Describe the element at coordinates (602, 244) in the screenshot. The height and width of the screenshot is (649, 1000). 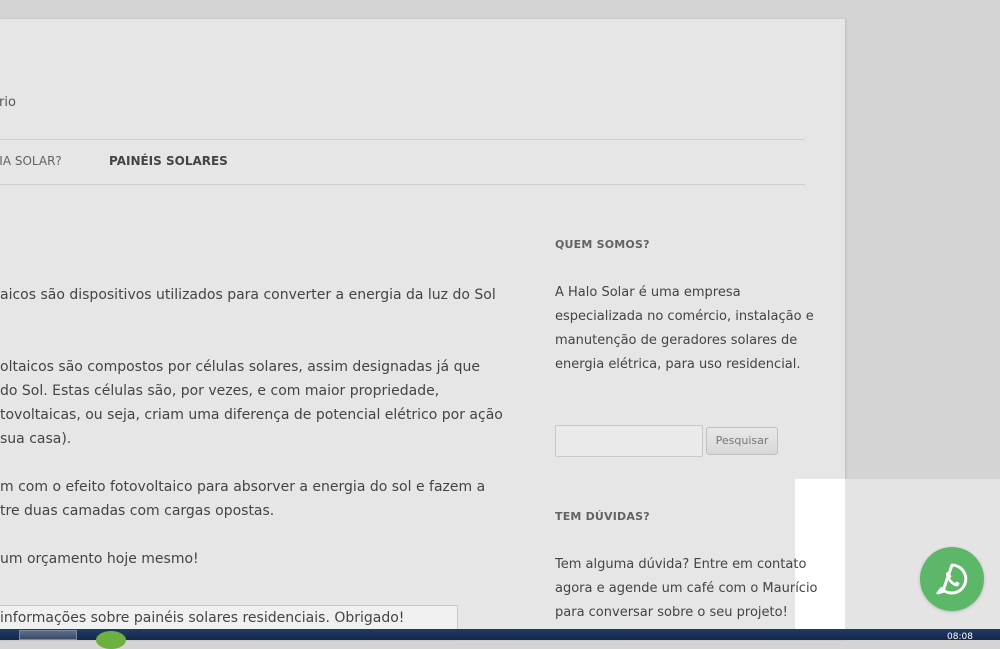
I see `about-widget-title: QUEM SOMOS?` at that location.